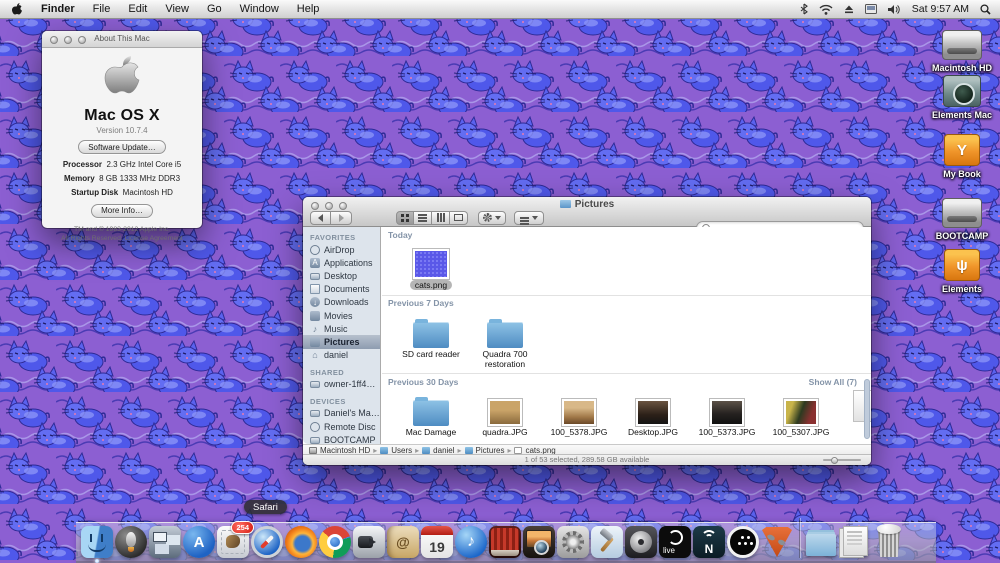 This screenshot has width=1000, height=563. What do you see at coordinates (259, 9) in the screenshot?
I see `menu-window: Window` at bounding box center [259, 9].